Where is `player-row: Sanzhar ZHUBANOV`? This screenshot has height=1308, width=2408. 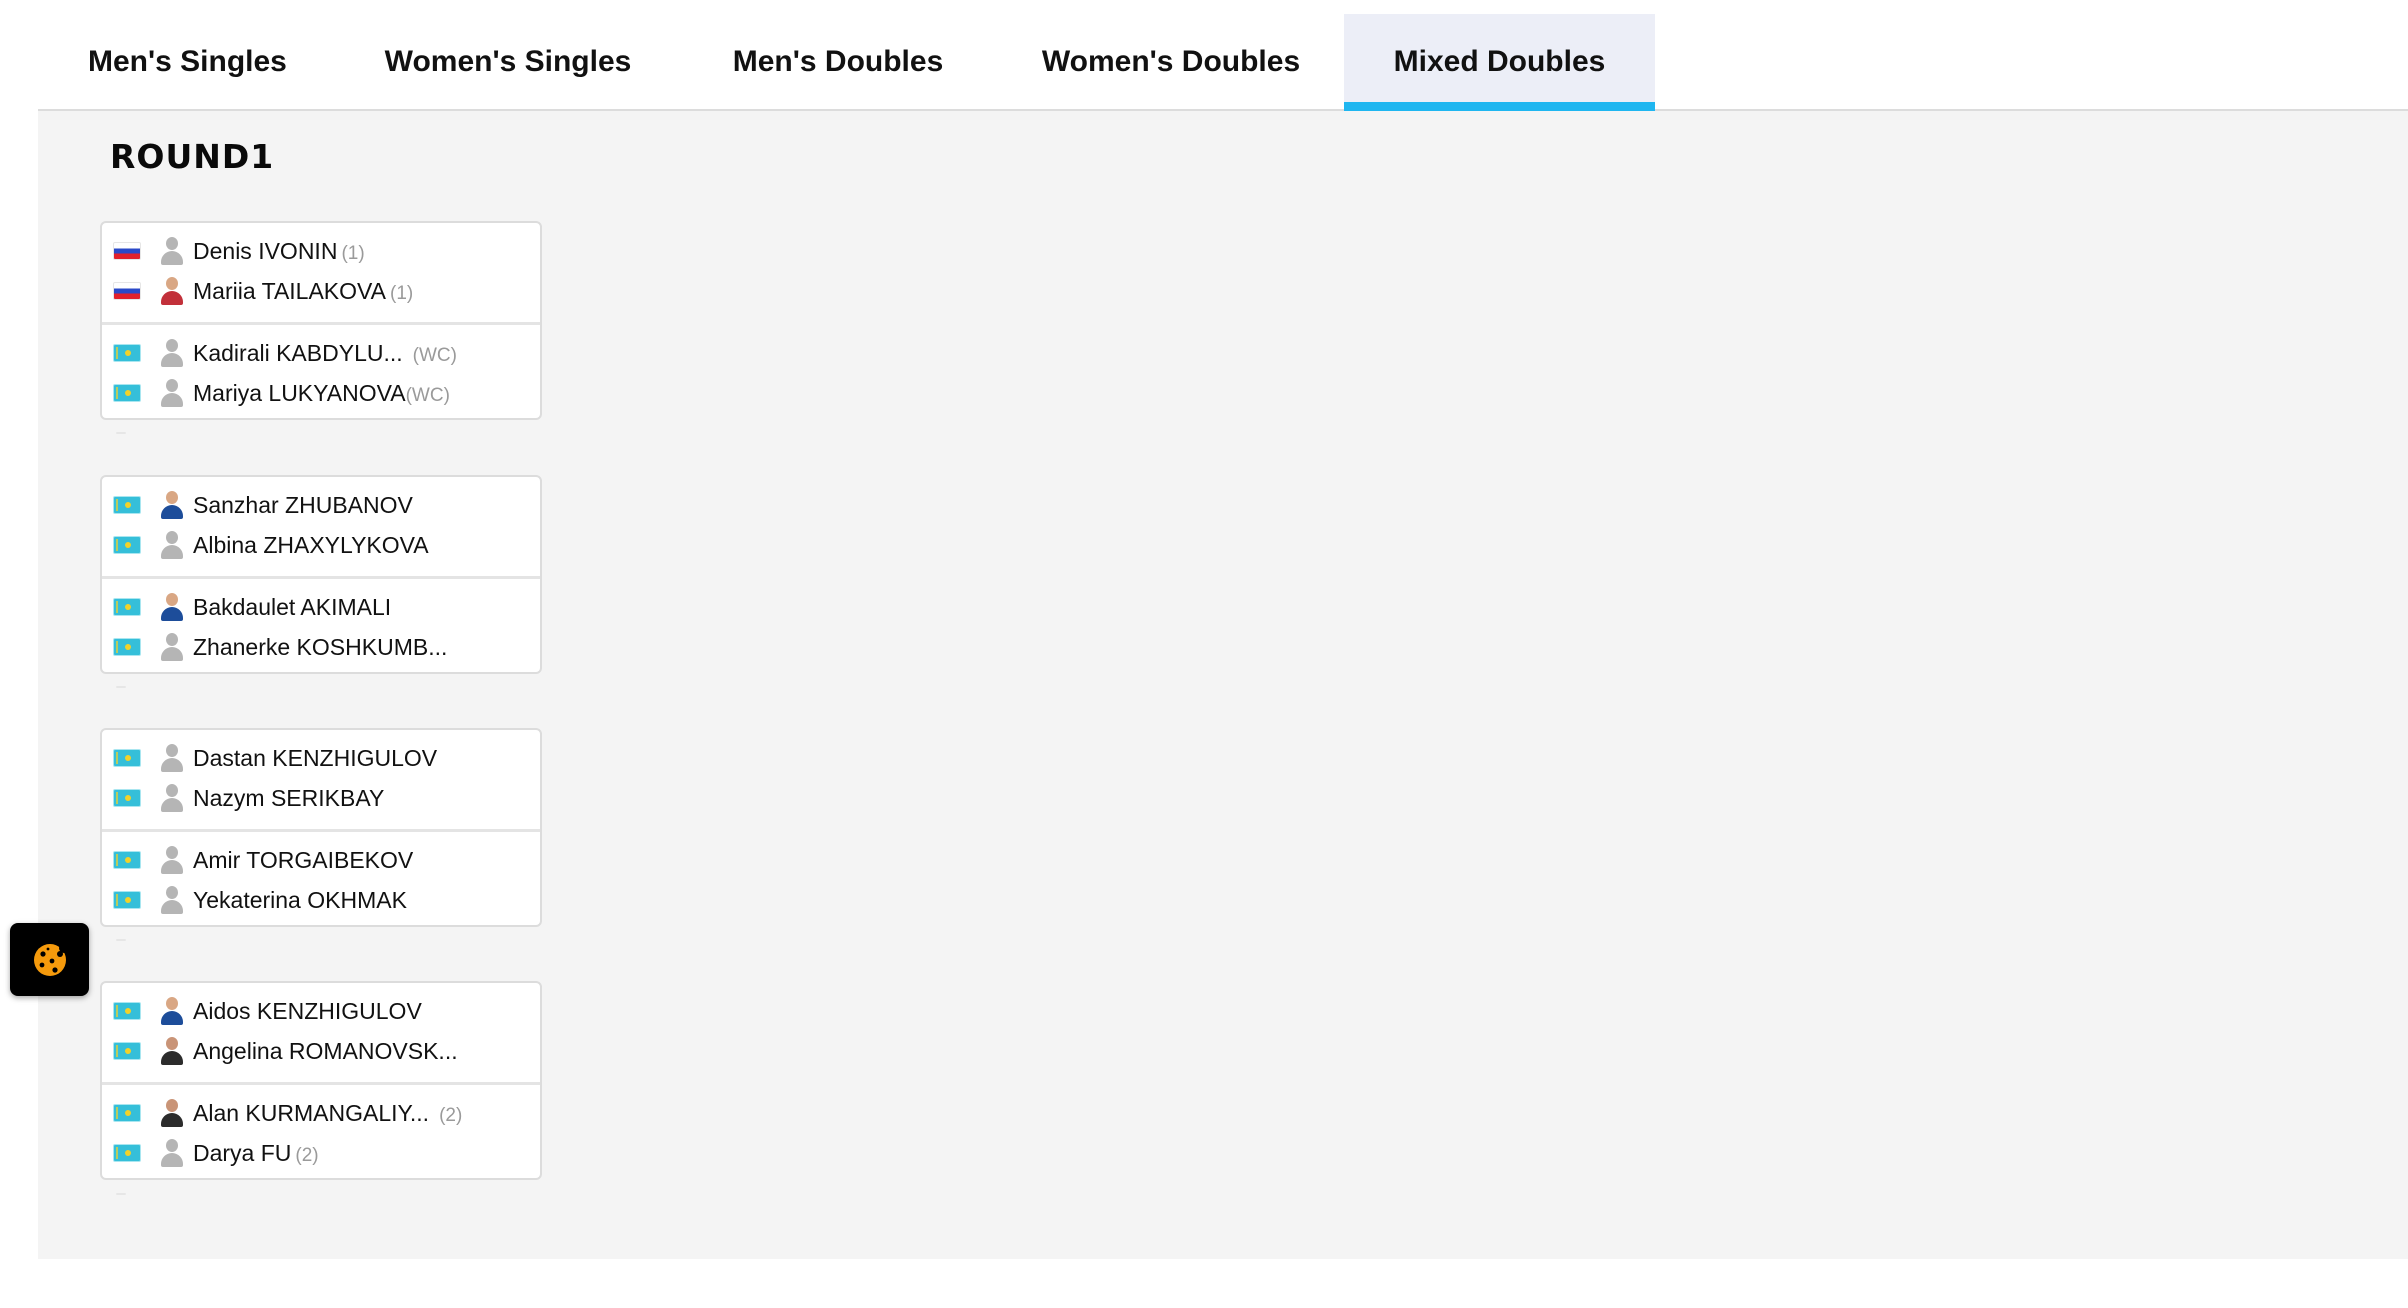 player-row: Sanzhar ZHUBANOV is located at coordinates (321, 505).